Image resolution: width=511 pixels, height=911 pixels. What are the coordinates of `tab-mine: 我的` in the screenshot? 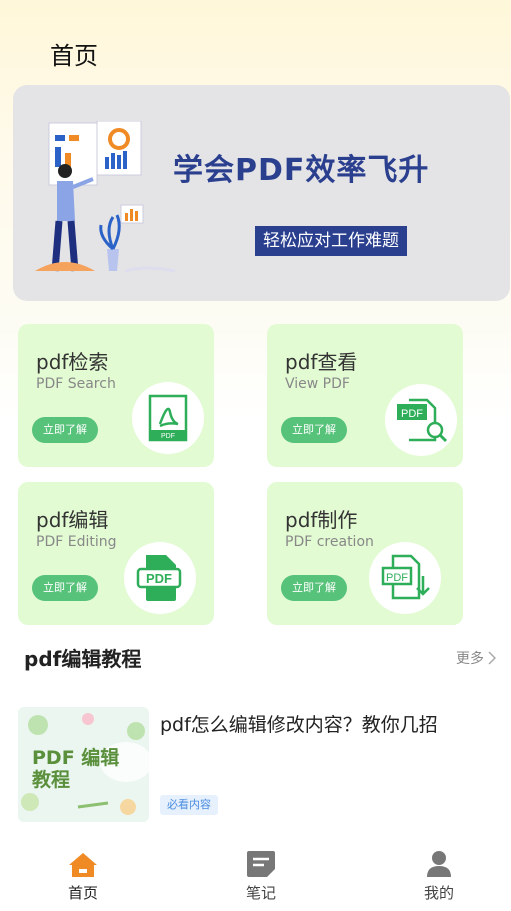 It's located at (439, 876).